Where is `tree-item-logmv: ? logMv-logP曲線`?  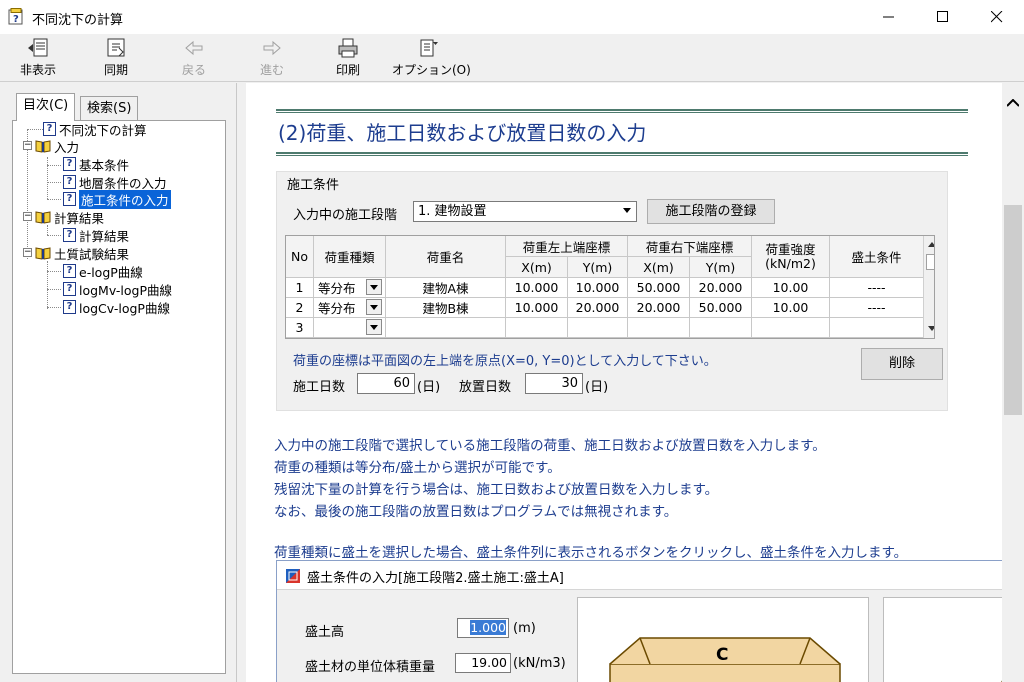
tree-item-logmv: ? logMv-logP曲線 is located at coordinates (117, 289).